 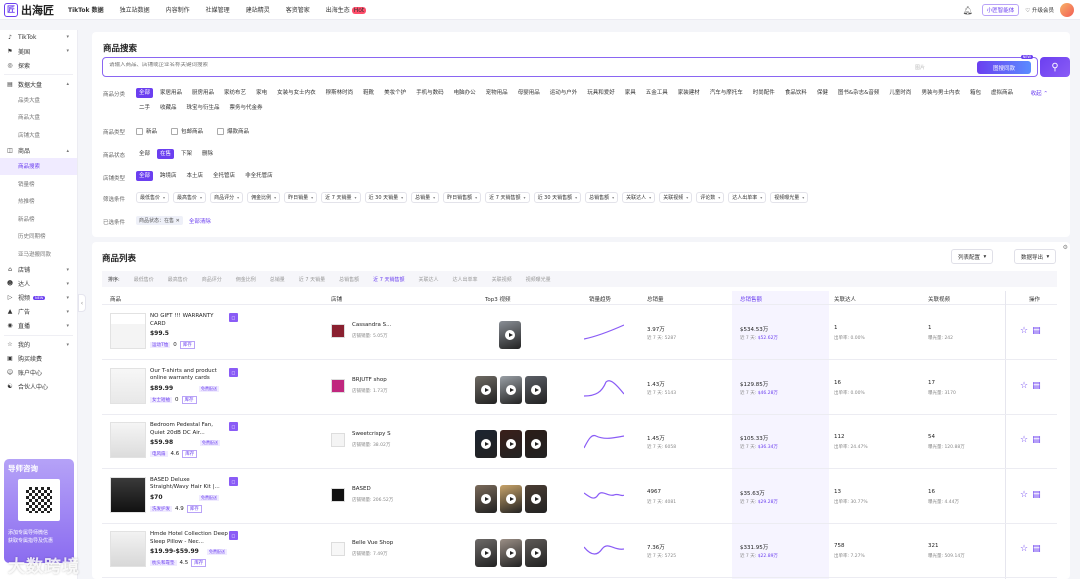 I want to click on export-button: 数据导出 ▾, so click(x=1035, y=256).